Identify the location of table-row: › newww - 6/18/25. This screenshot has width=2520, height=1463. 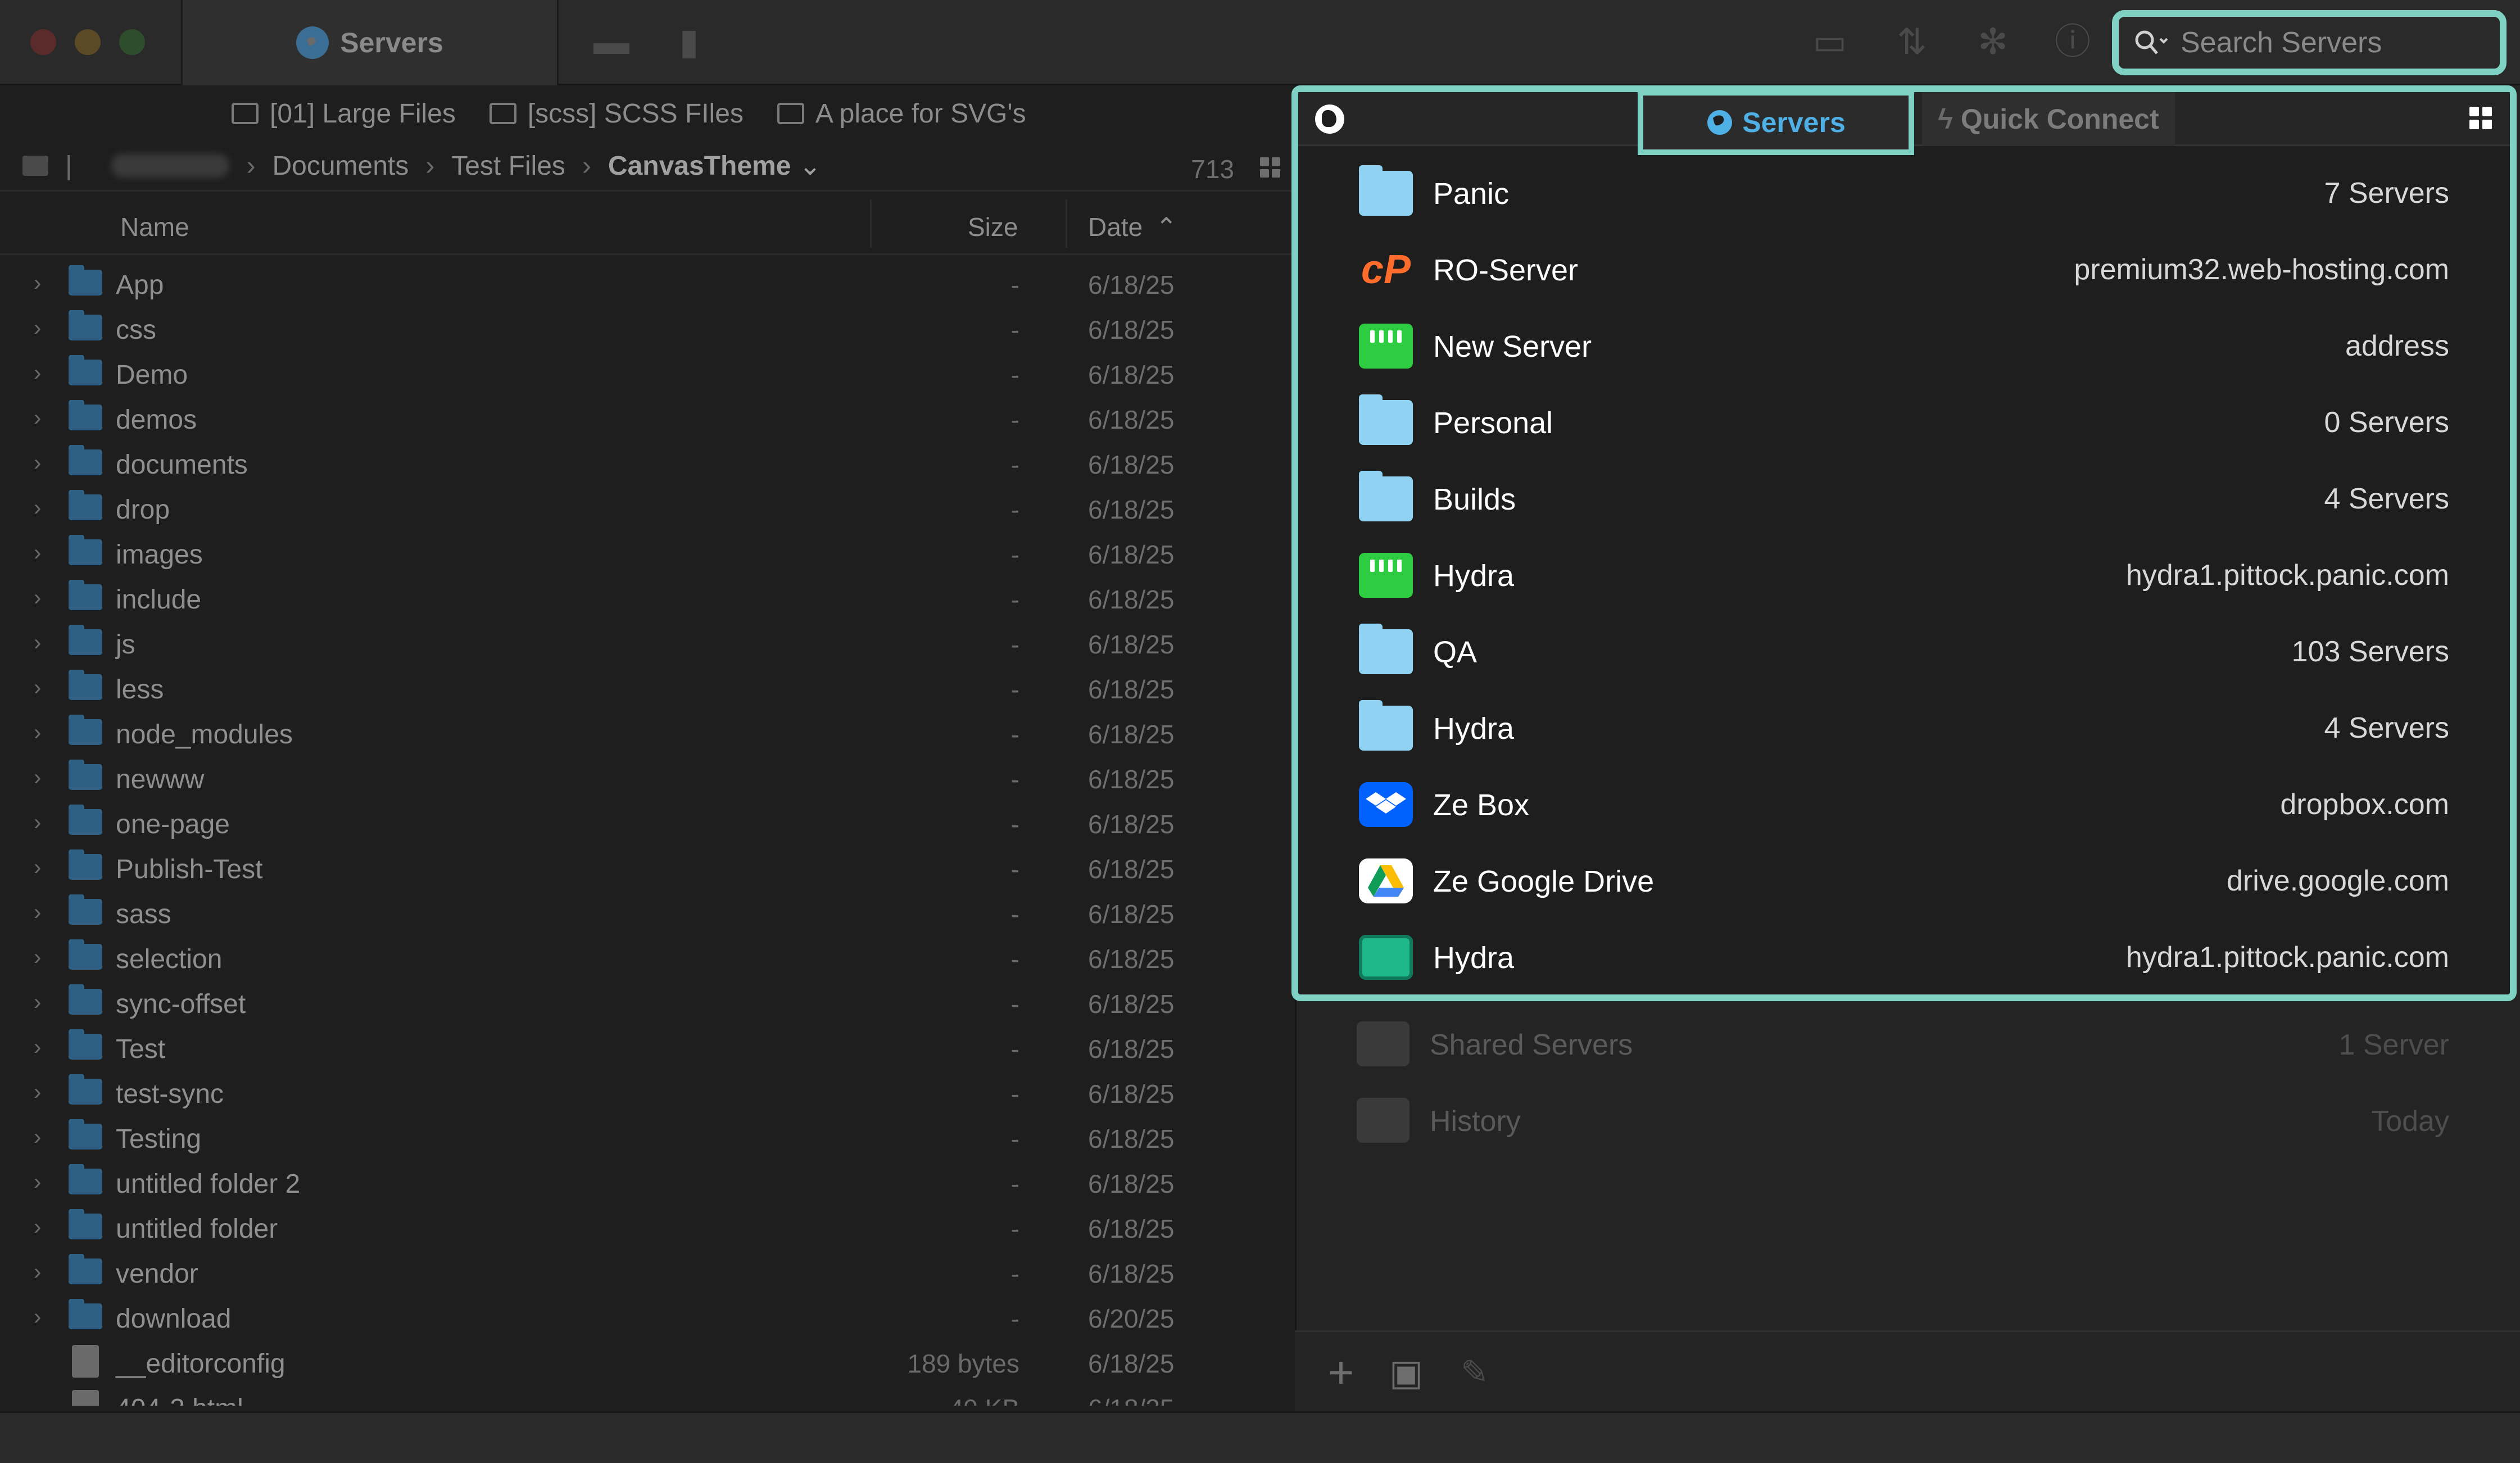
(647, 776).